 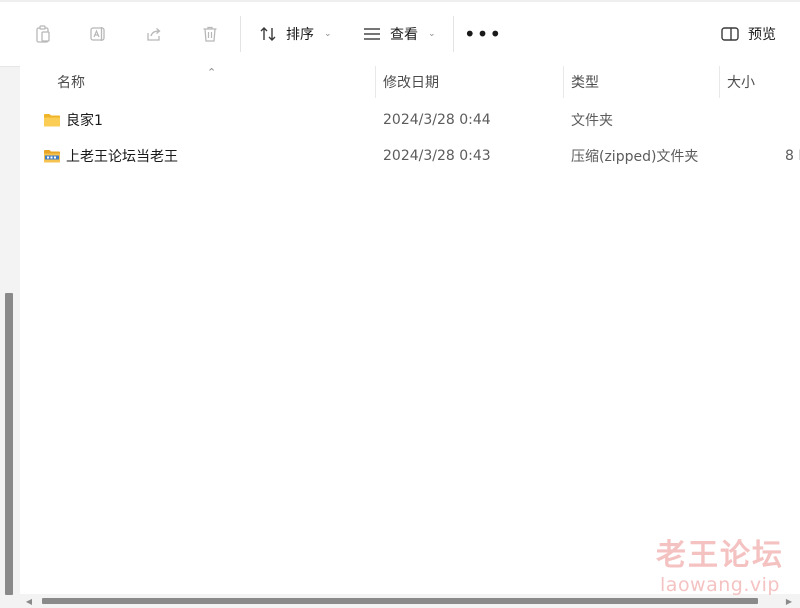 I want to click on trash-icon, so click(x=210, y=34).